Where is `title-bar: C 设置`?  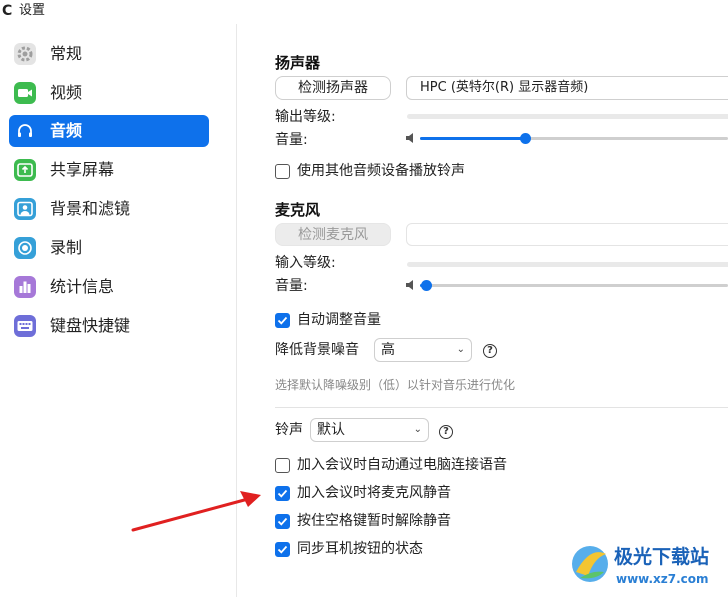 title-bar: C 设置 is located at coordinates (364, 12).